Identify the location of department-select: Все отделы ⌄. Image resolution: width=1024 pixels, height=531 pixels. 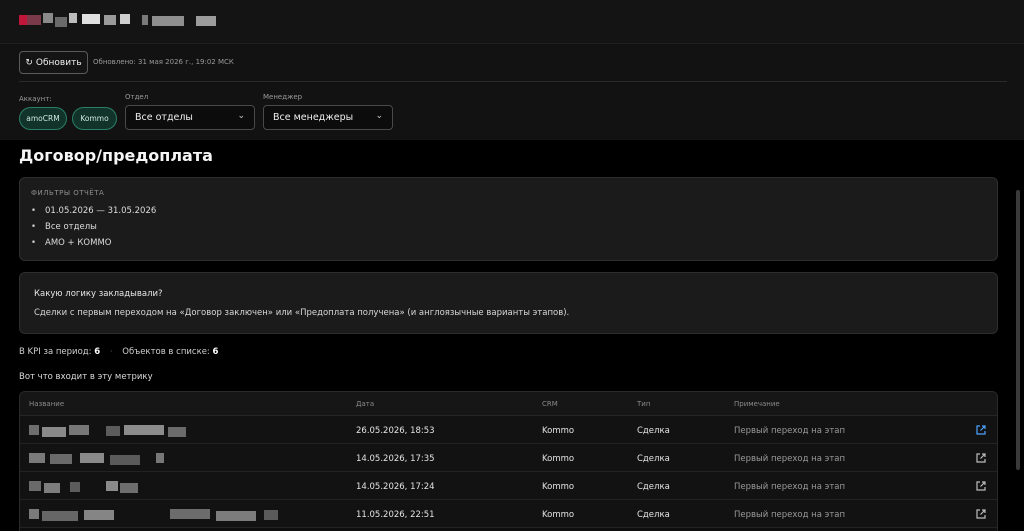
(190, 117).